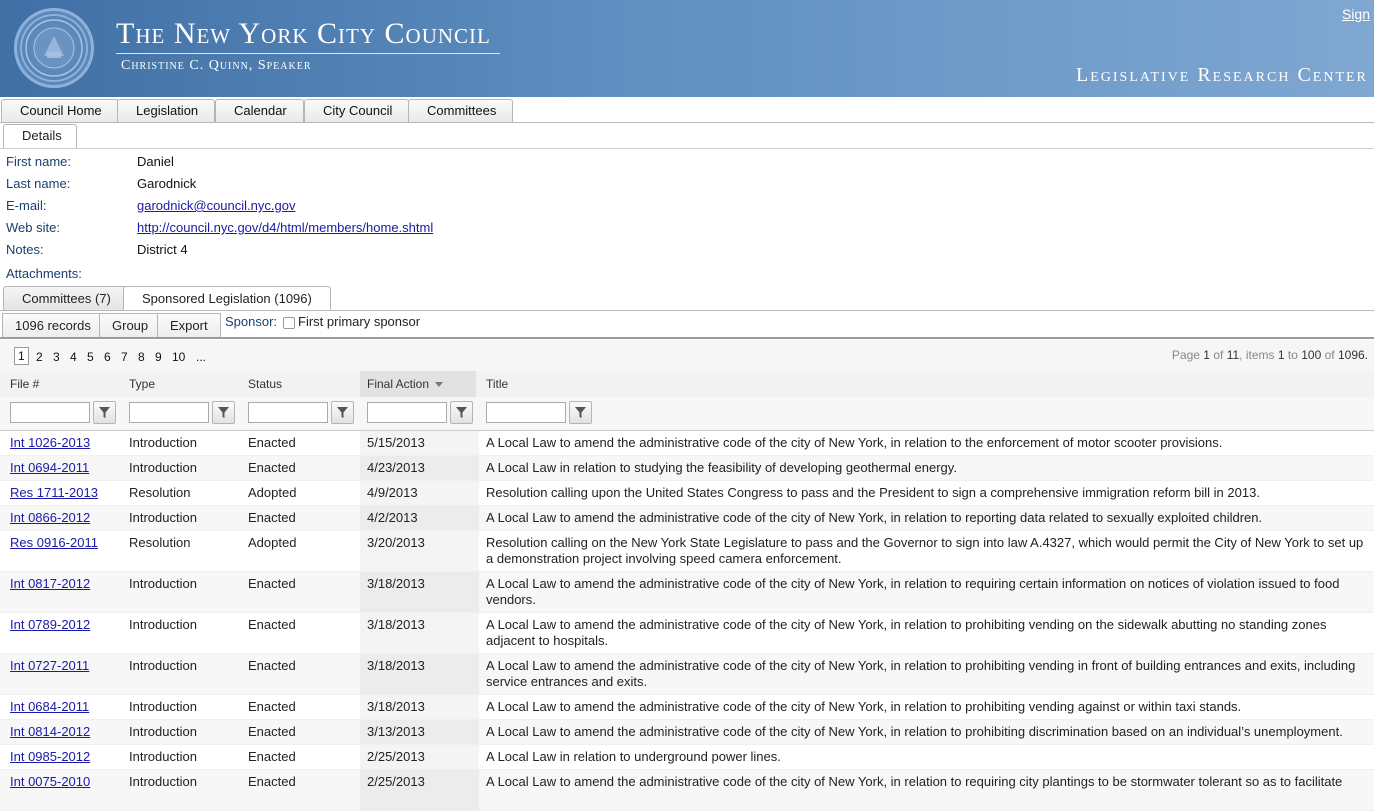 This screenshot has width=1374, height=811. I want to click on file-link: Res 0916-2011, so click(54, 543).